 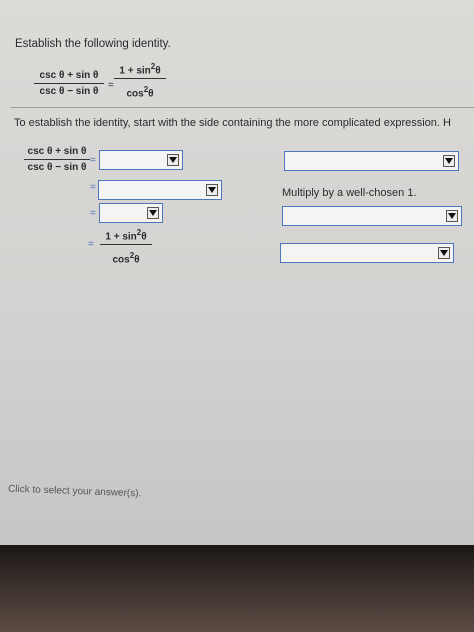 I want to click on identity-rhs-fraction: 1 + sin2θ cos2θ, so click(x=140, y=81).